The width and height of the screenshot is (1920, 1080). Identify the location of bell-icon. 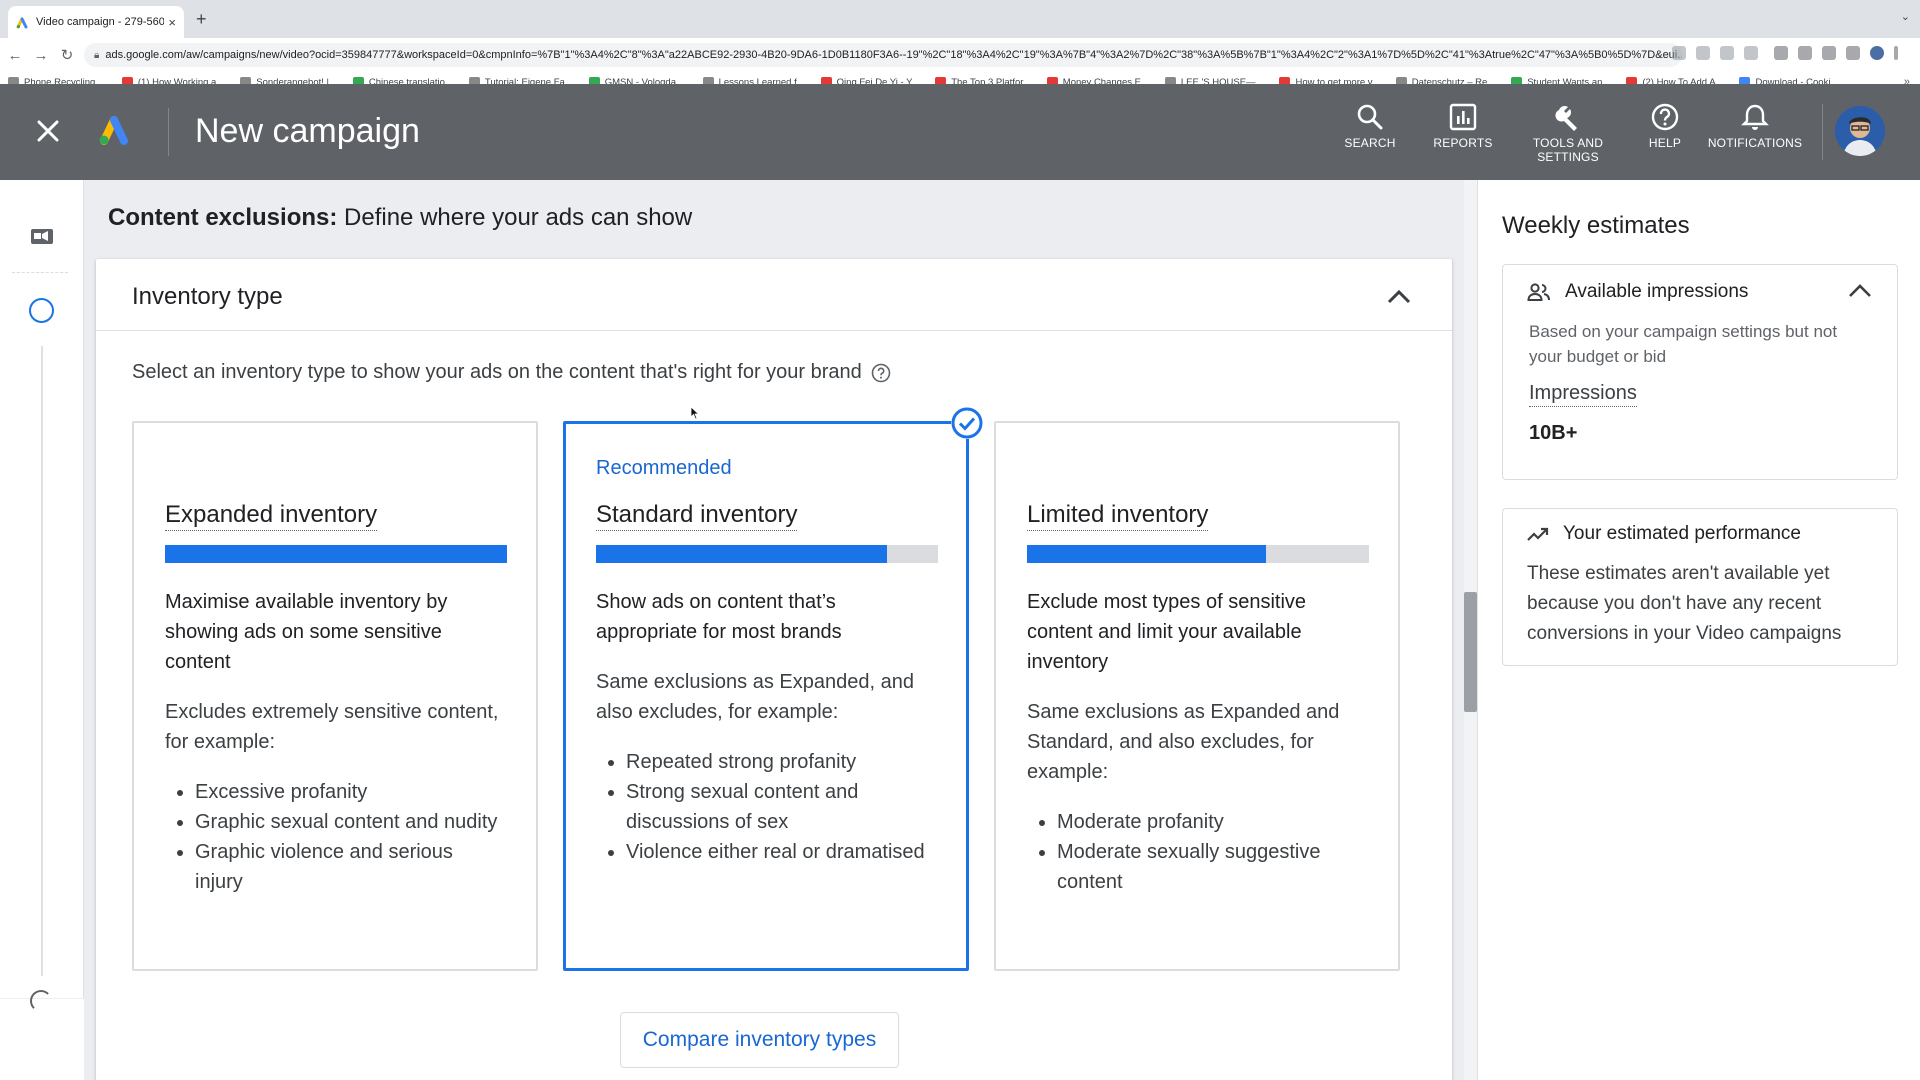
(1755, 117).